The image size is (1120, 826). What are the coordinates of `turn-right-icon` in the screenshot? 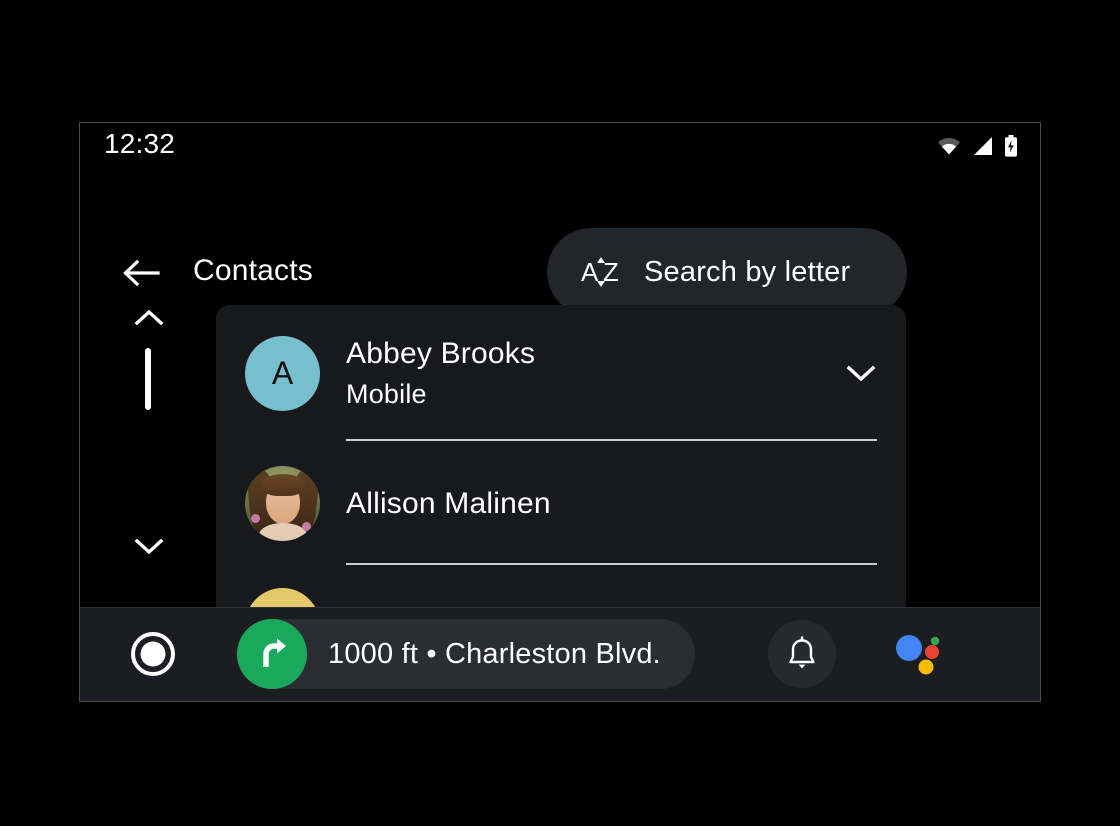 It's located at (274, 652).